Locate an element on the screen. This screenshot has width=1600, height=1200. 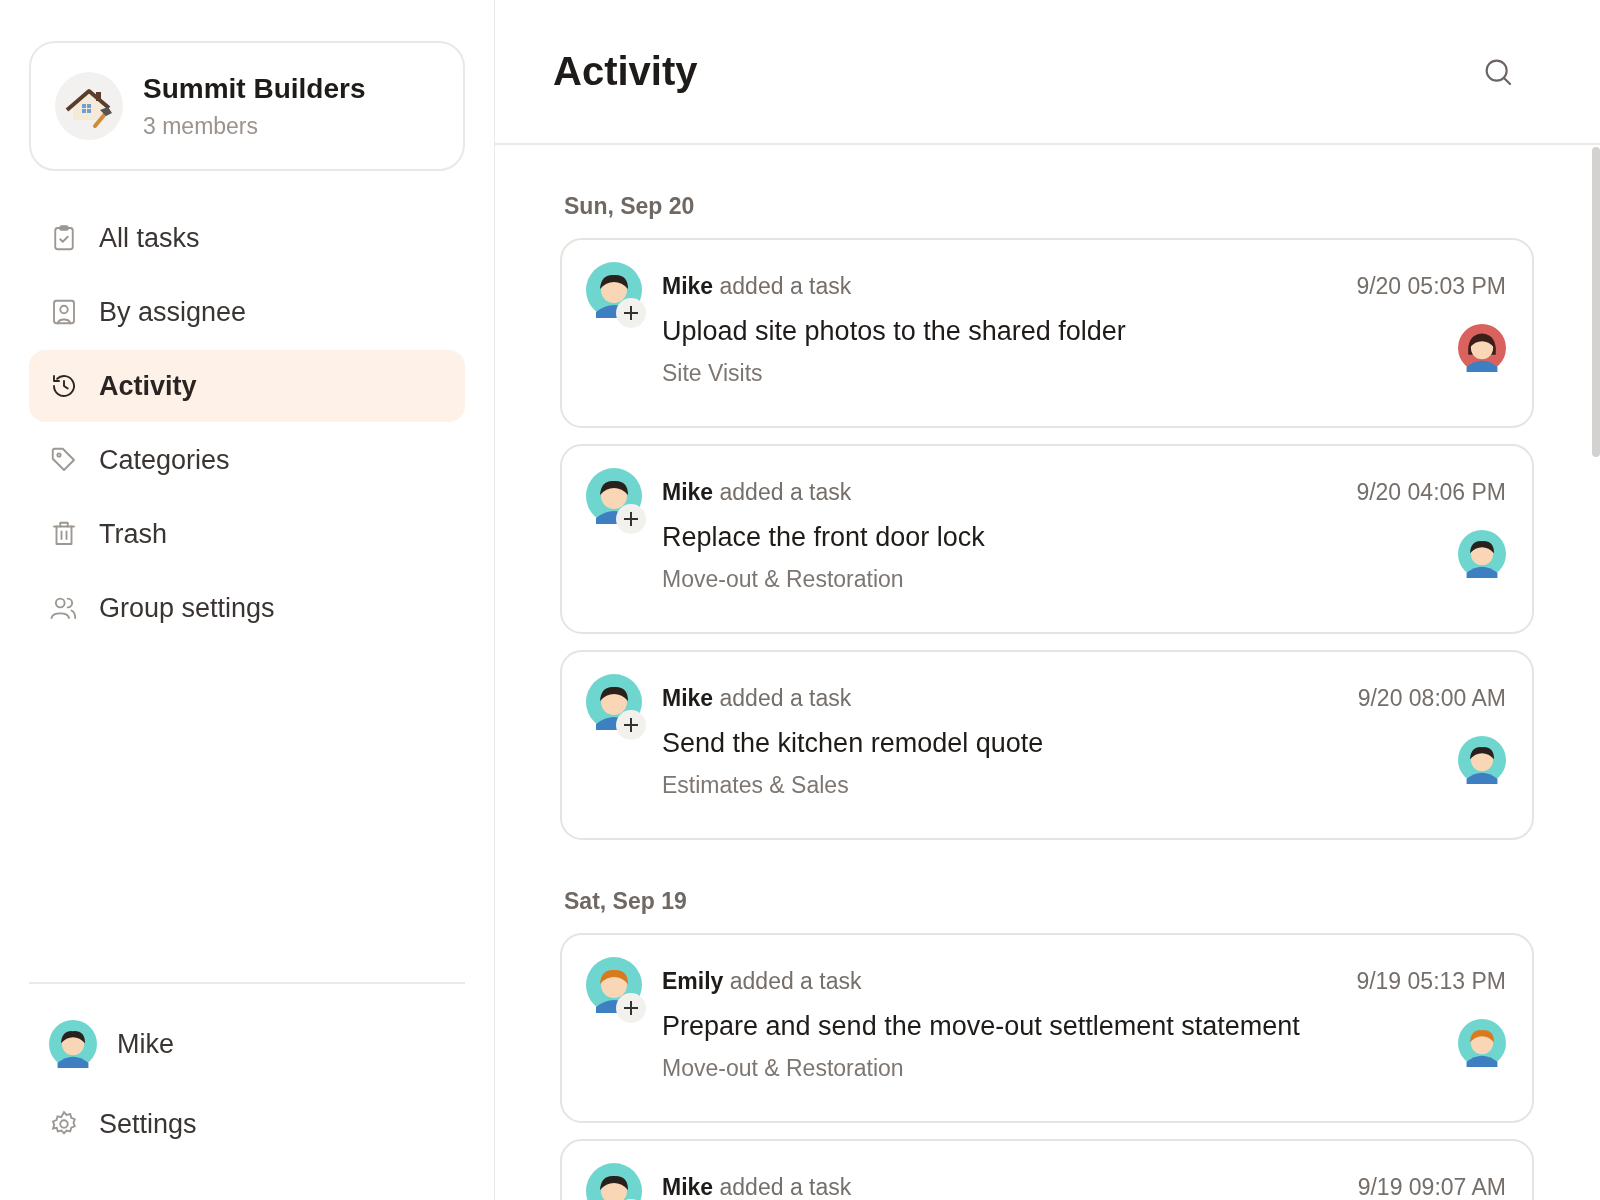
scrollbar is located at coordinates (1596, 302).